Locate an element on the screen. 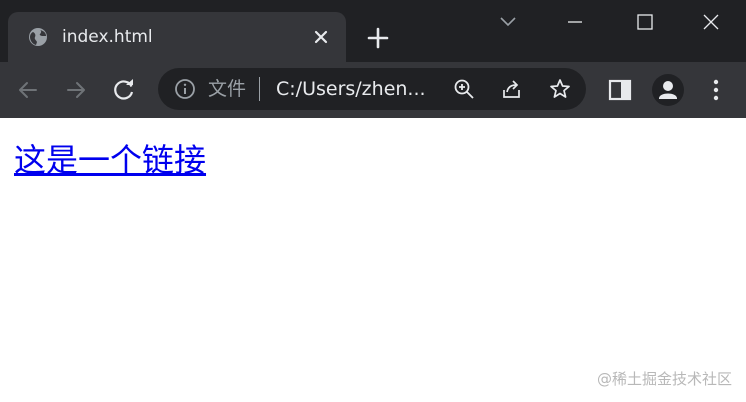 The image size is (746, 402). reload-icon is located at coordinates (124, 90).